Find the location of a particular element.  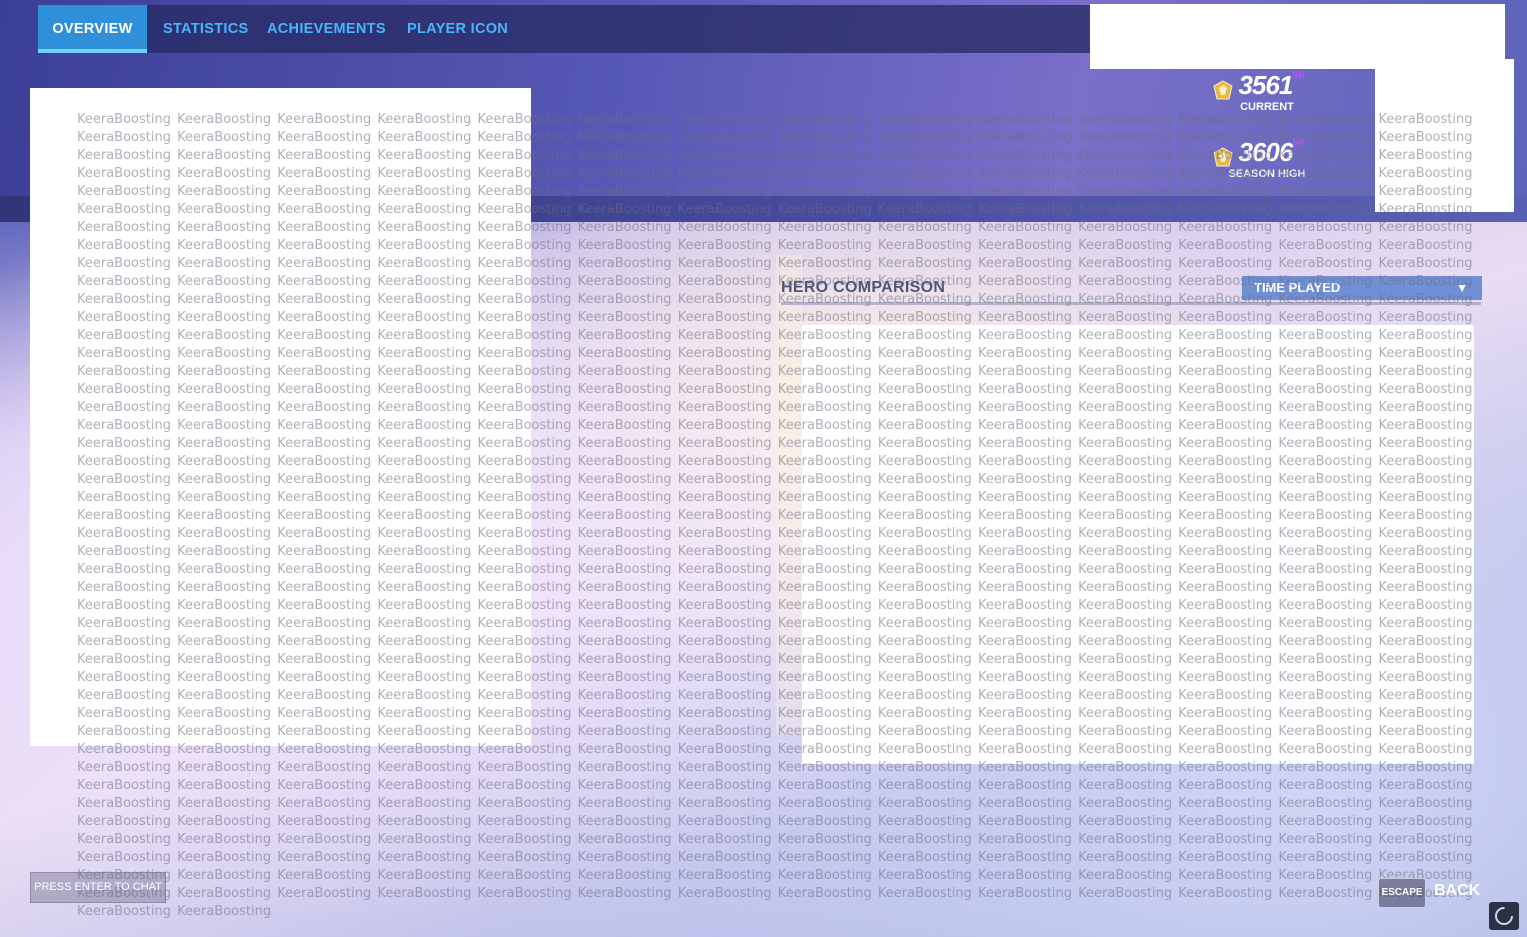

hero-comparison-divider is located at coordinates (1131, 303).